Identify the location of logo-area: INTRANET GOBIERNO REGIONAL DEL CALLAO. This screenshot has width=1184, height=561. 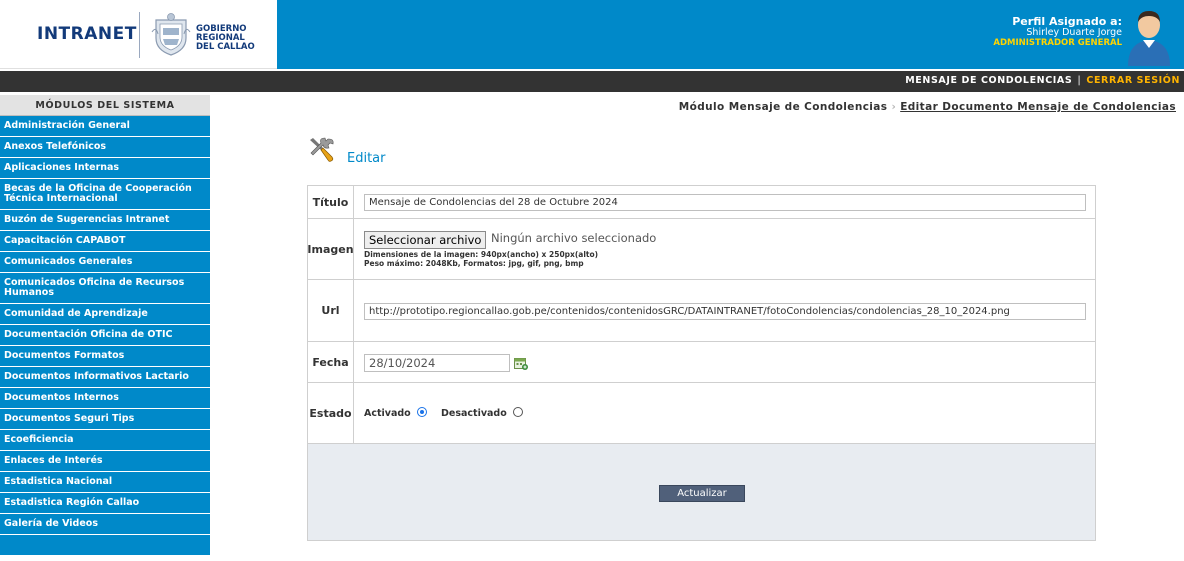
(138, 34).